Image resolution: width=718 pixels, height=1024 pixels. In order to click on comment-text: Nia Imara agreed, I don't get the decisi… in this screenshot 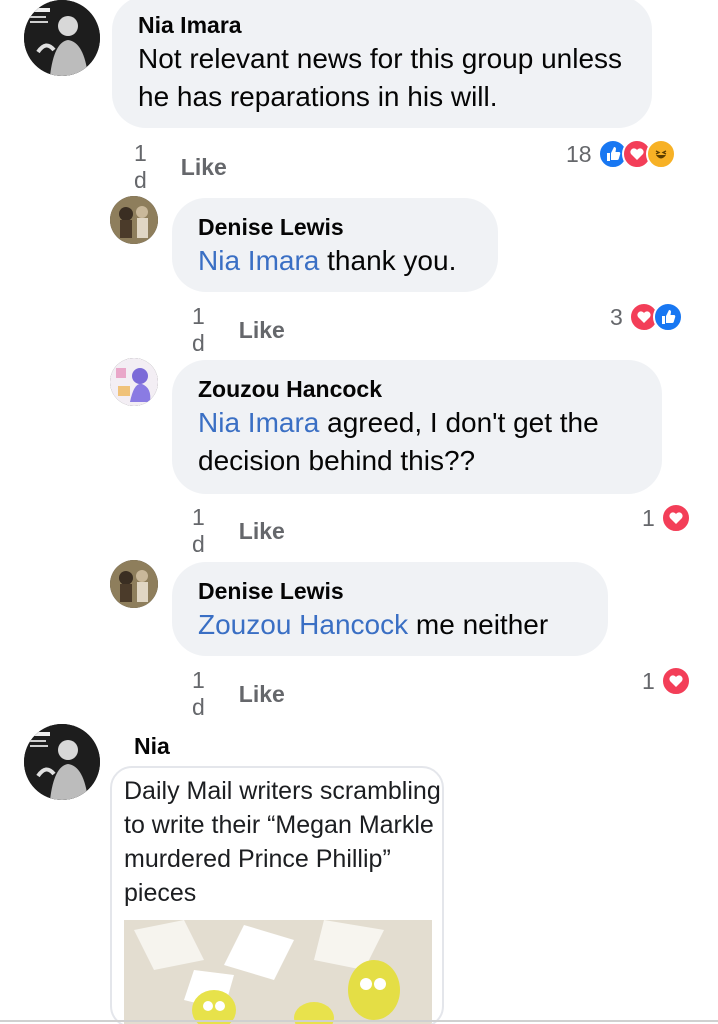, I will do `click(398, 441)`.